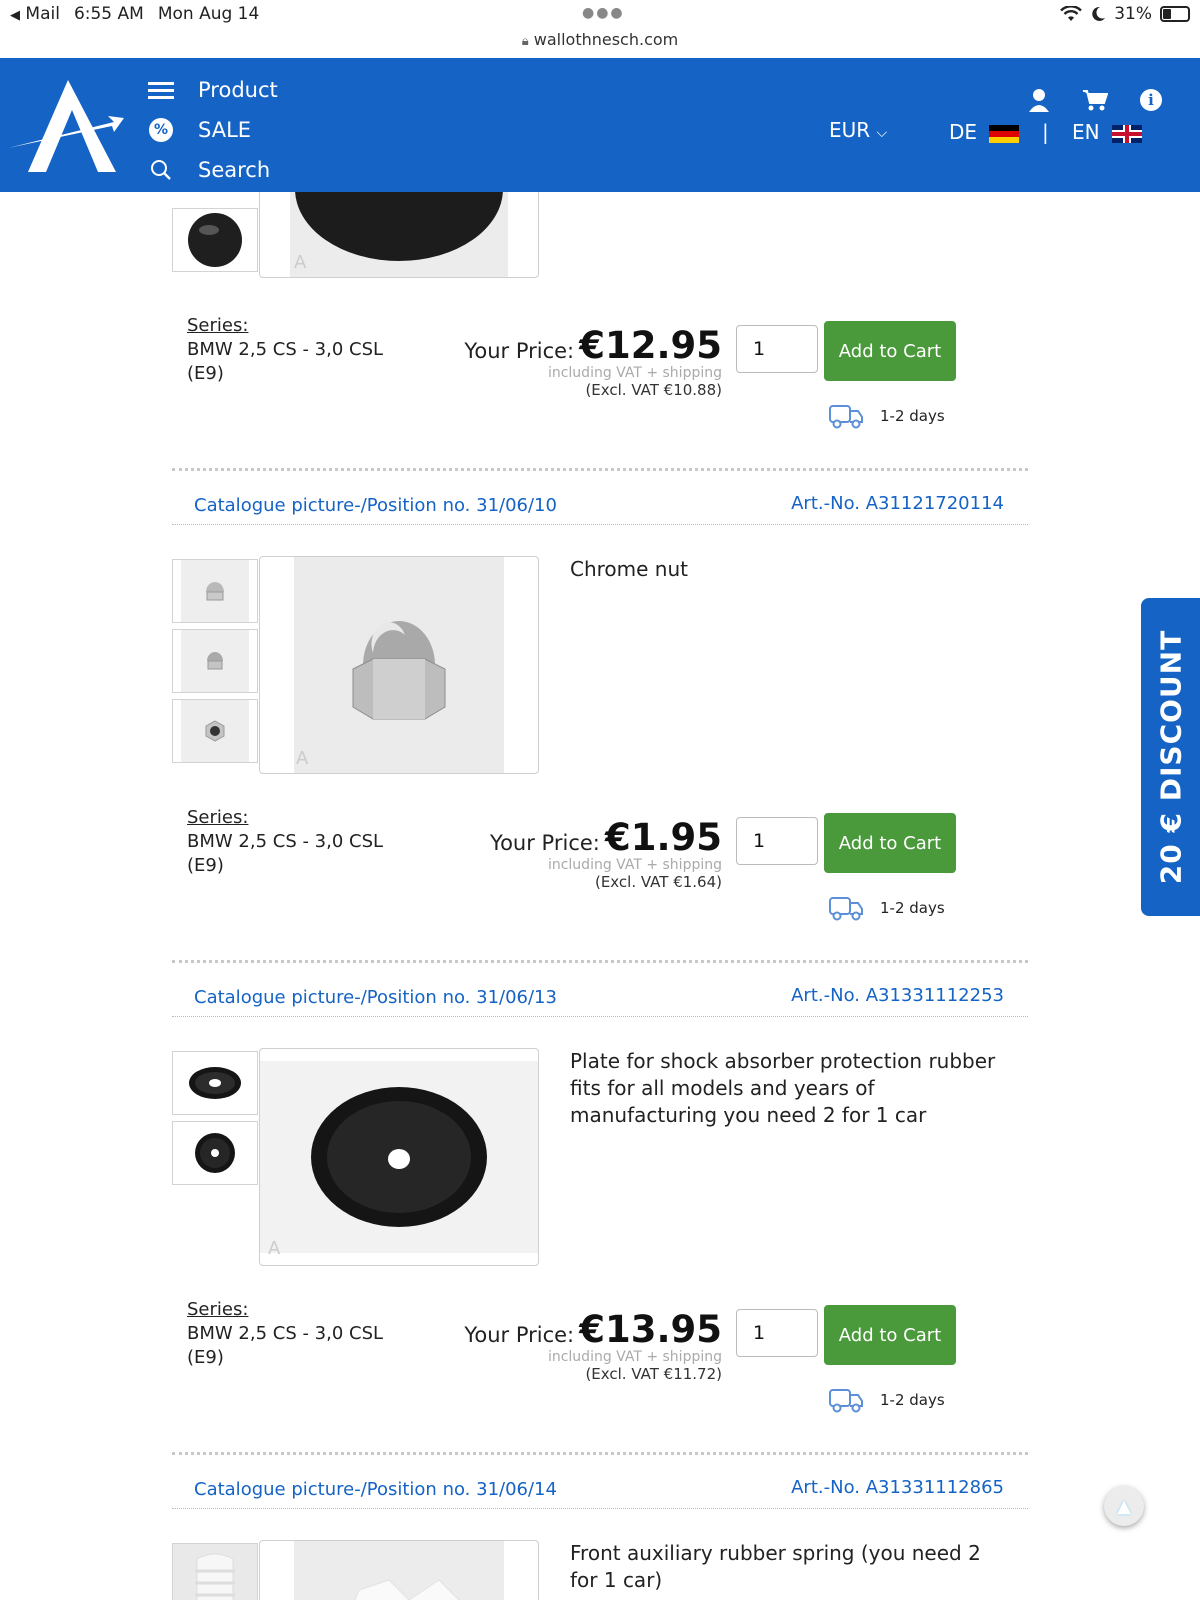 This screenshot has height=1600, width=1200. Describe the element at coordinates (663, 837) in the screenshot. I see `price: €1.95` at that location.